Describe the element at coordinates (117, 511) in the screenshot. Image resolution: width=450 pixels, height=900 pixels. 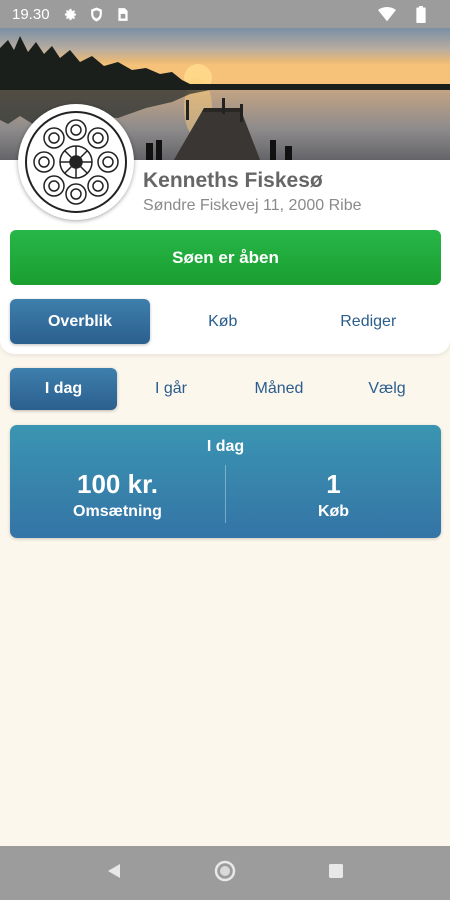
I see `revenue-label: Omsætning` at that location.